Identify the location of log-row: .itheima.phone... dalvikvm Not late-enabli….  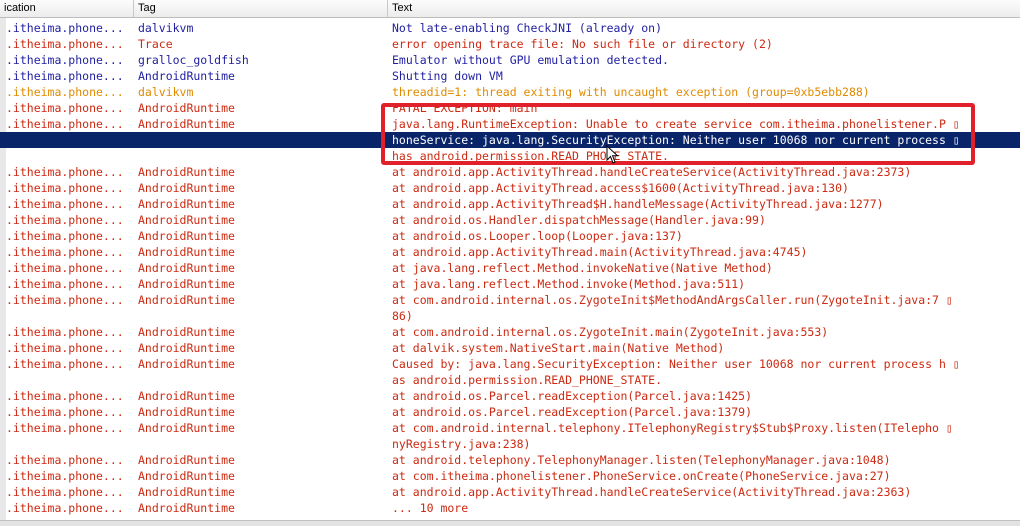
(510, 28).